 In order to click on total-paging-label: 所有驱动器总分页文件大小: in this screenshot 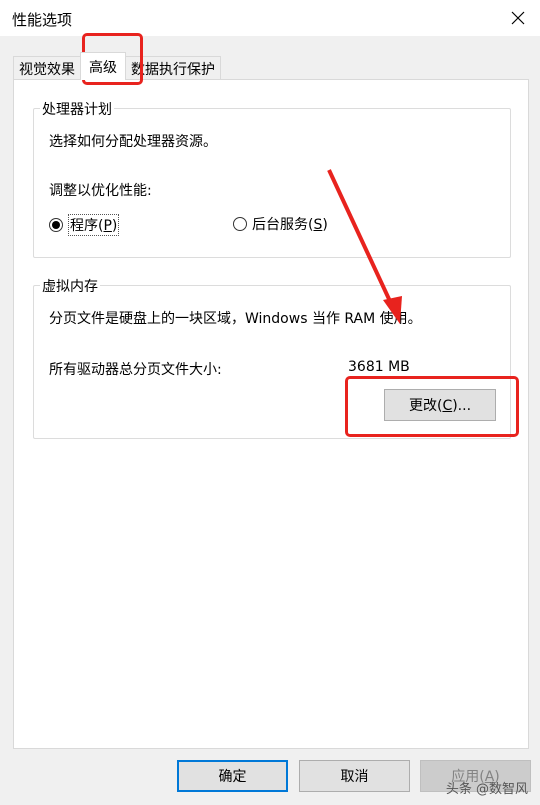, I will do `click(135, 370)`.